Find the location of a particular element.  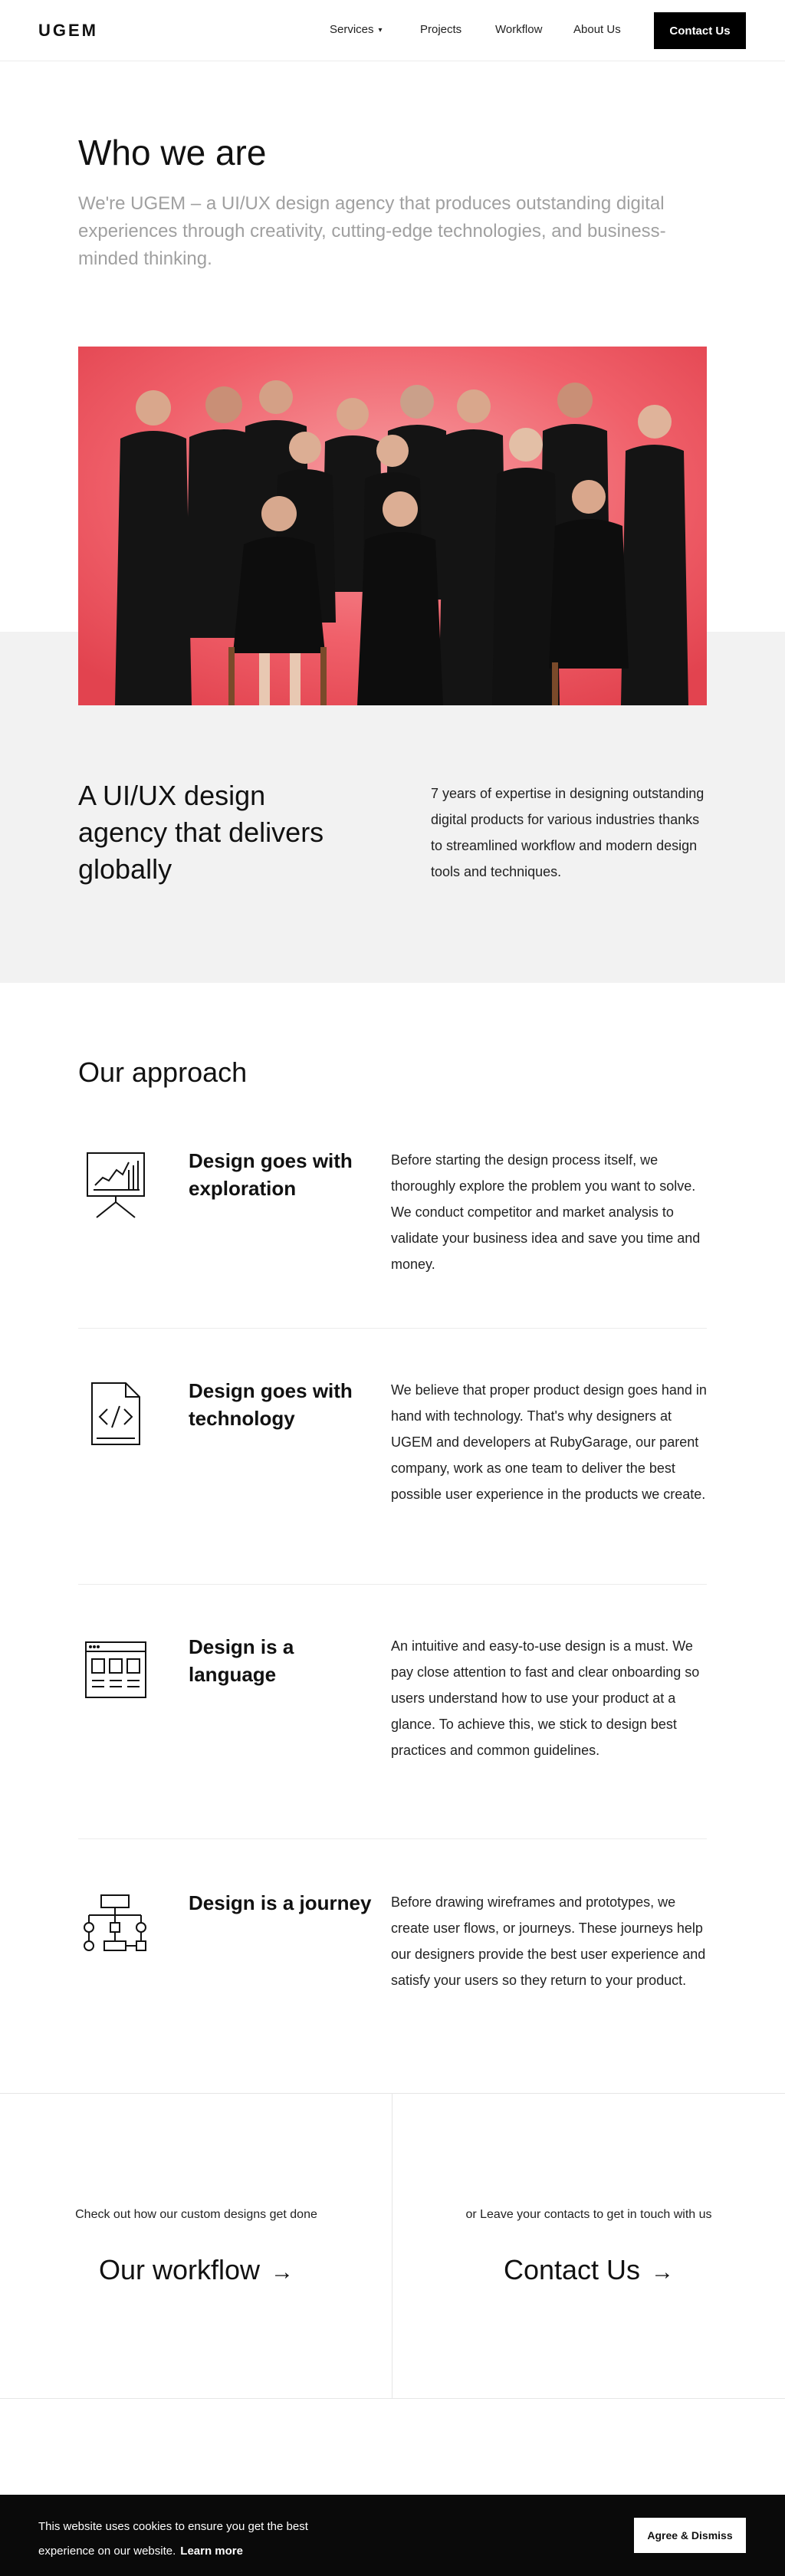

contact-us-button: Contact Us is located at coordinates (700, 30).